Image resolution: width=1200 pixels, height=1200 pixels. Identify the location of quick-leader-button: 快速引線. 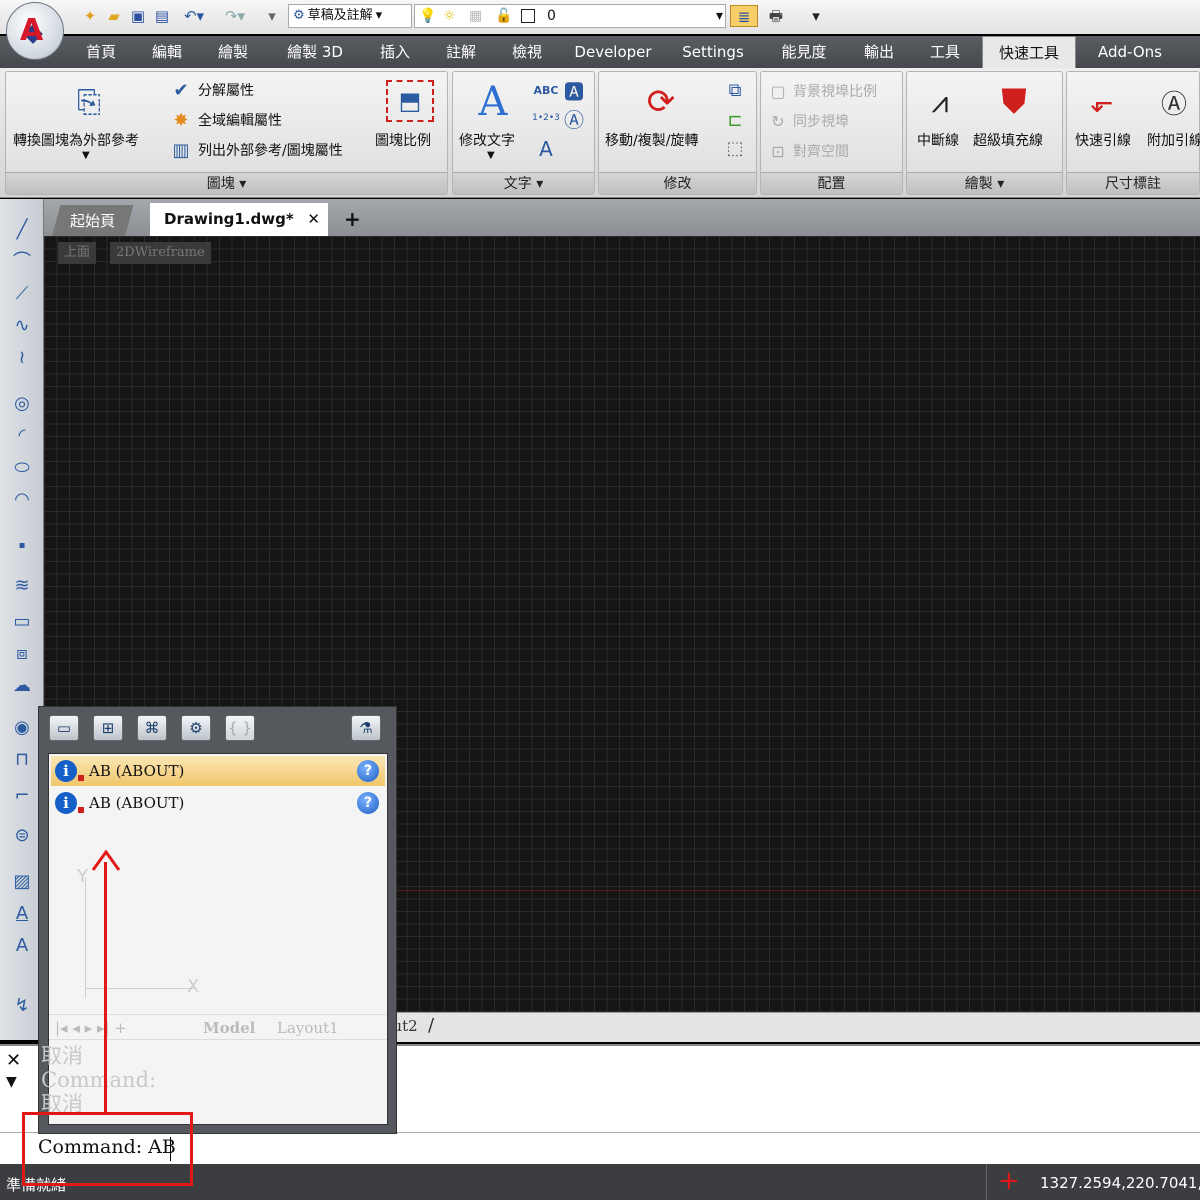
(1103, 140).